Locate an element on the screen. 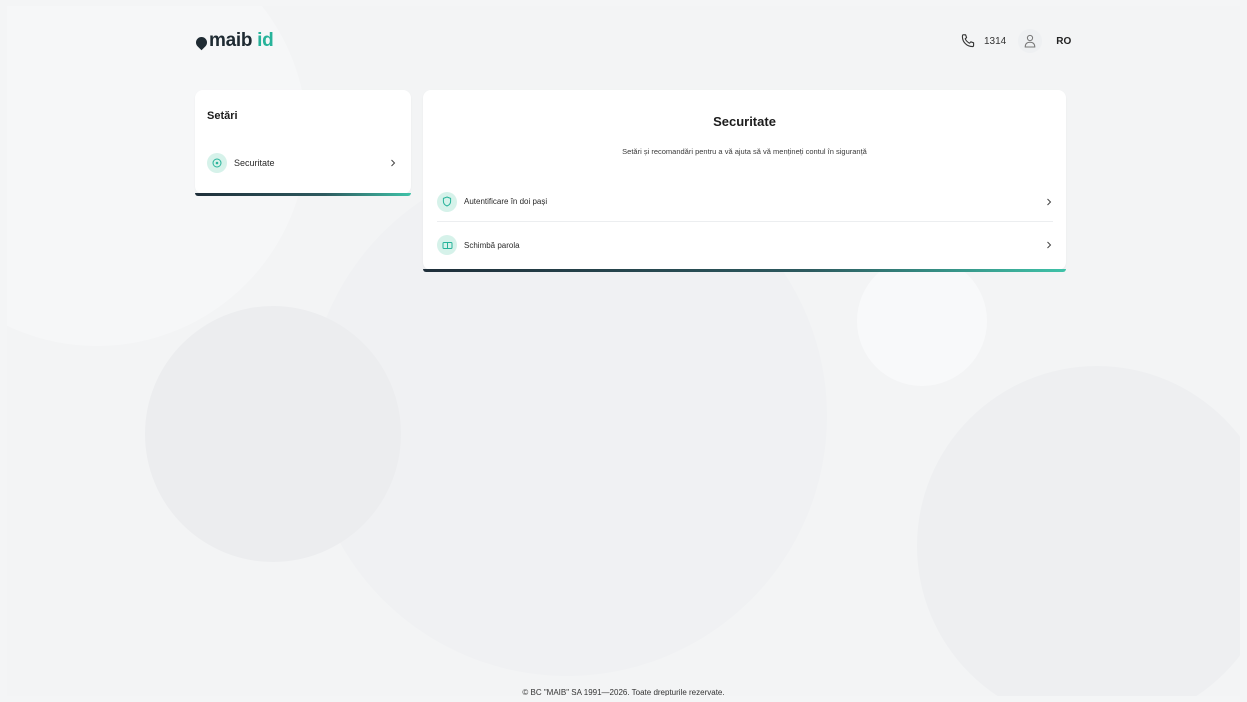 This screenshot has height=702, width=1247. user-icon is located at coordinates (1030, 41).